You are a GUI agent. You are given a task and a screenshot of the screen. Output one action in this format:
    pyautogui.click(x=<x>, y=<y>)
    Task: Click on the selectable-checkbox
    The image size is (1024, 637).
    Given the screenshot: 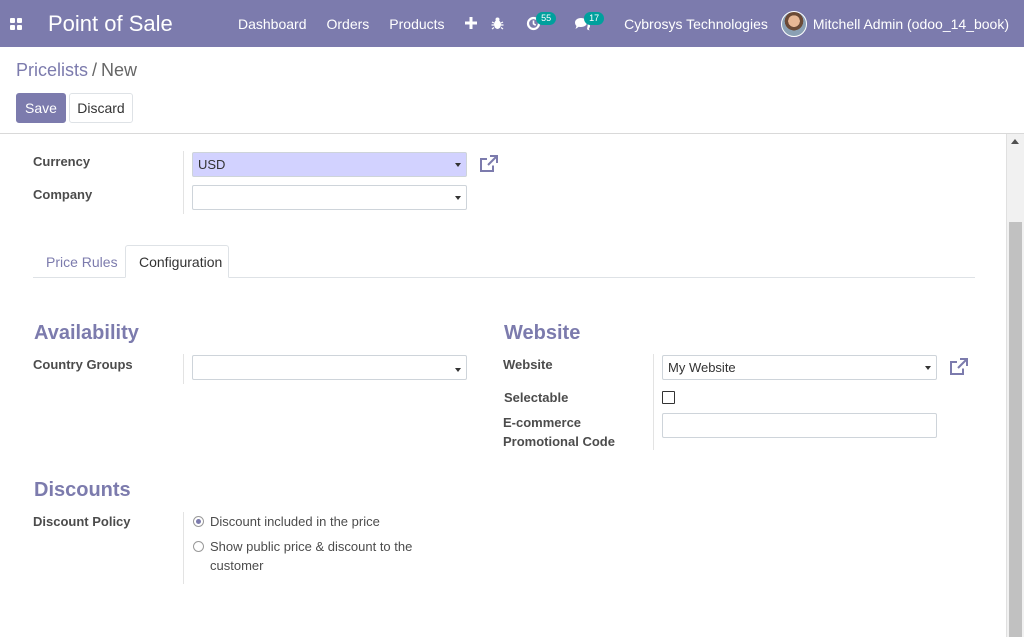 What is the action you would take?
    pyautogui.click(x=668, y=397)
    